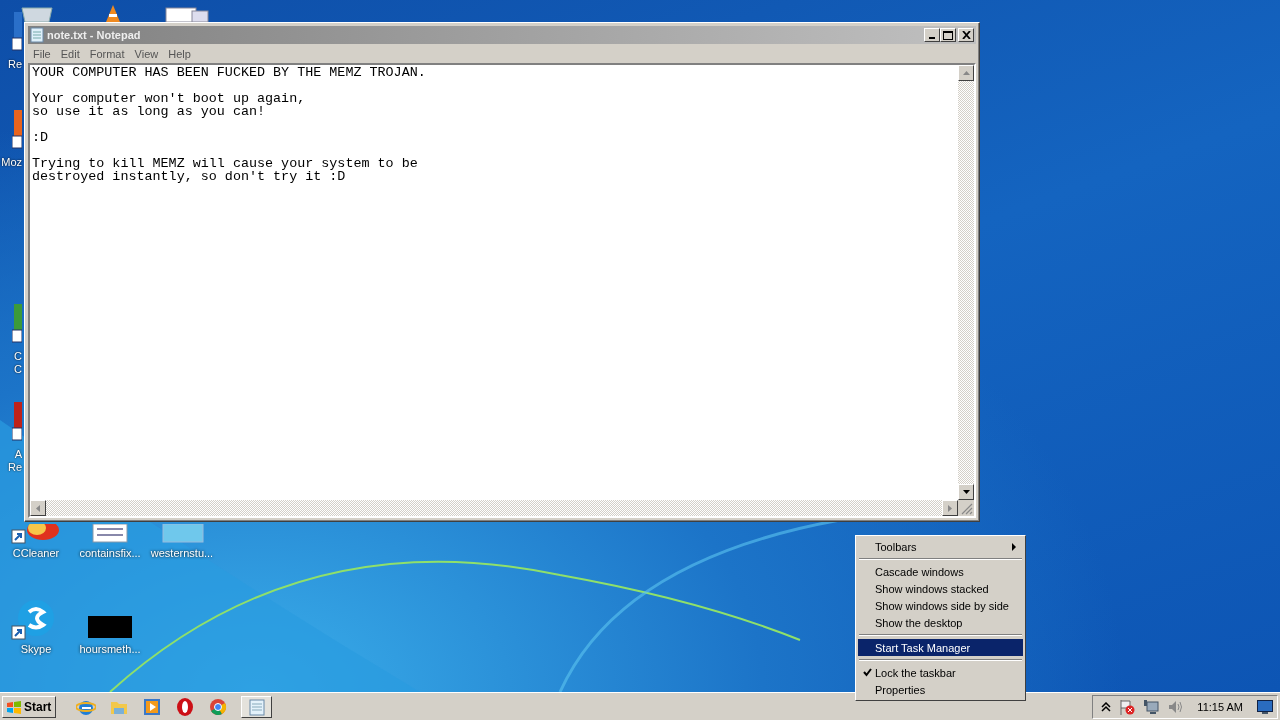 The image size is (1280, 720). I want to click on show-desktop-icon, so click(1265, 706).